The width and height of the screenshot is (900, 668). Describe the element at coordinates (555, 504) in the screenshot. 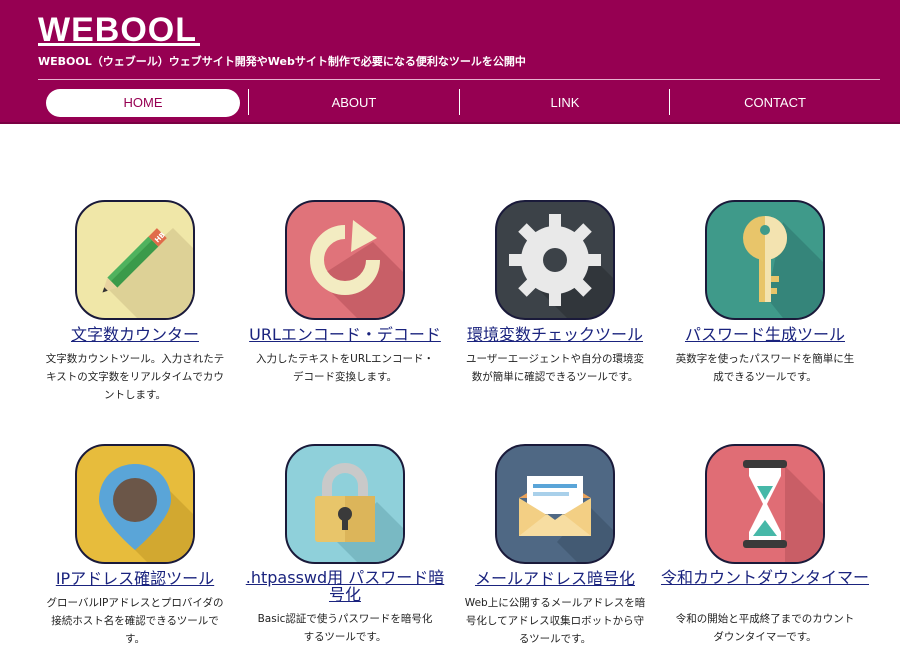

I see `envelope-icon` at that location.